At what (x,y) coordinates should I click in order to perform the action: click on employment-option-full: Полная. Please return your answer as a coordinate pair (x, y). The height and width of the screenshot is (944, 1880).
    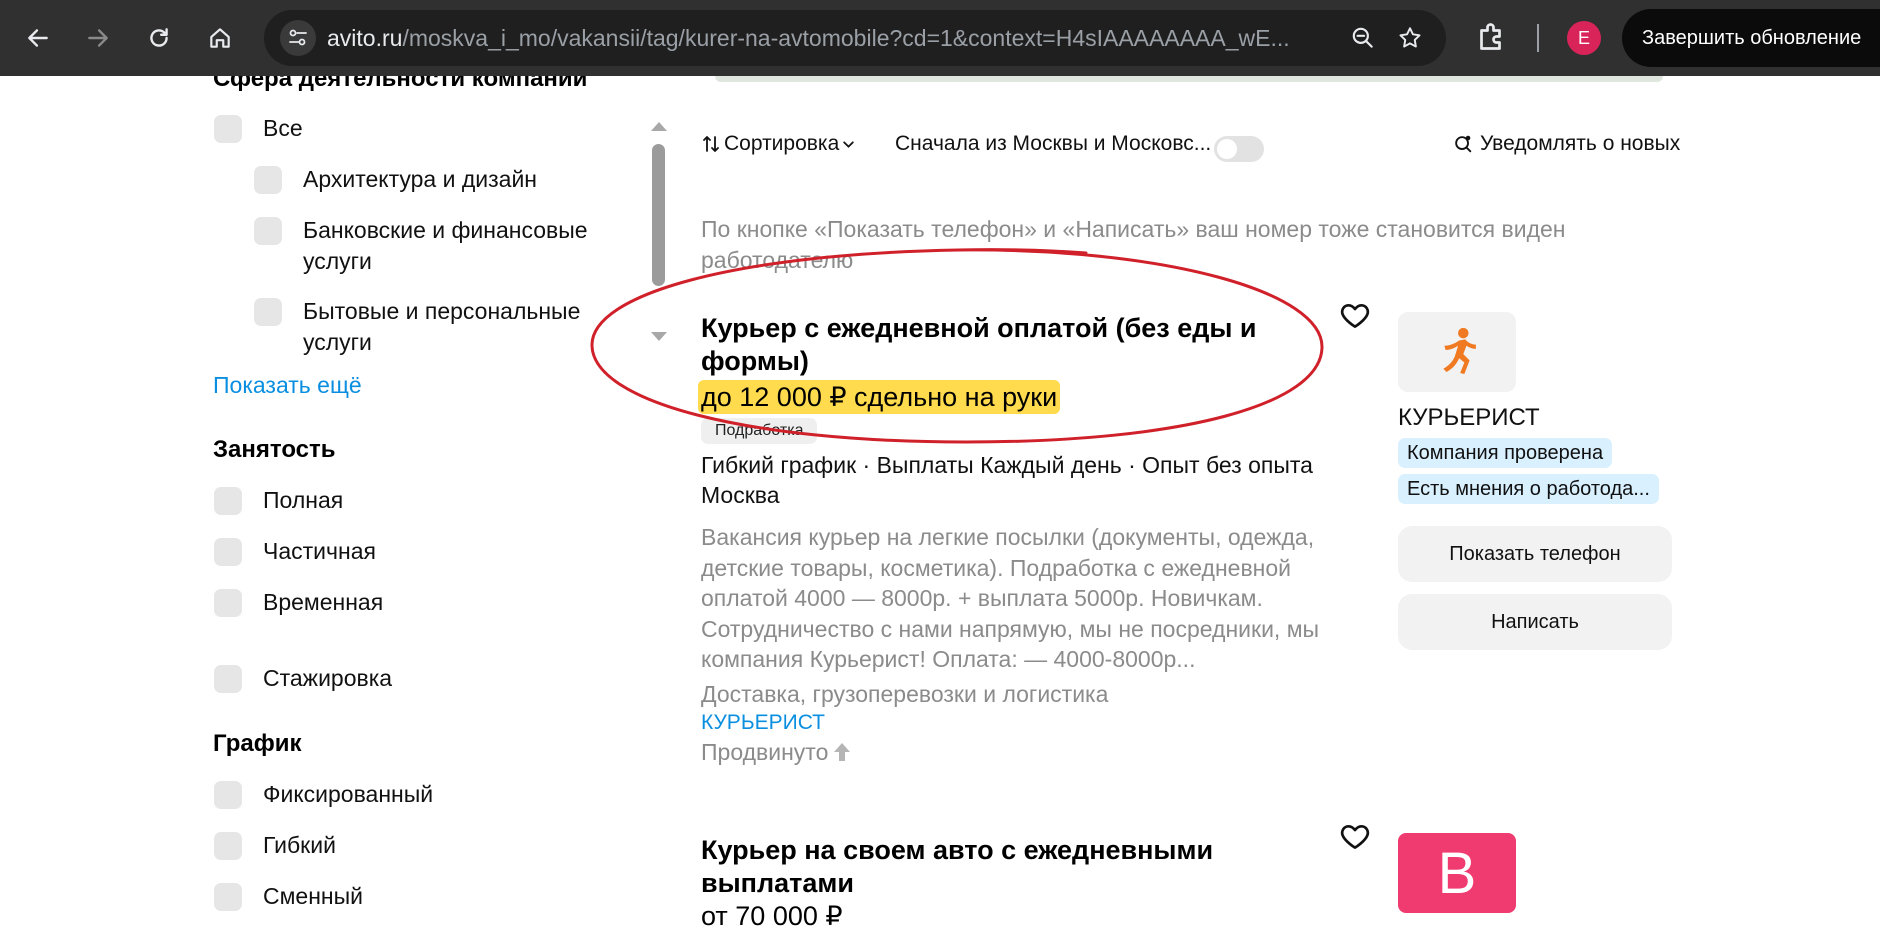
    Looking at the image, I should click on (279, 501).